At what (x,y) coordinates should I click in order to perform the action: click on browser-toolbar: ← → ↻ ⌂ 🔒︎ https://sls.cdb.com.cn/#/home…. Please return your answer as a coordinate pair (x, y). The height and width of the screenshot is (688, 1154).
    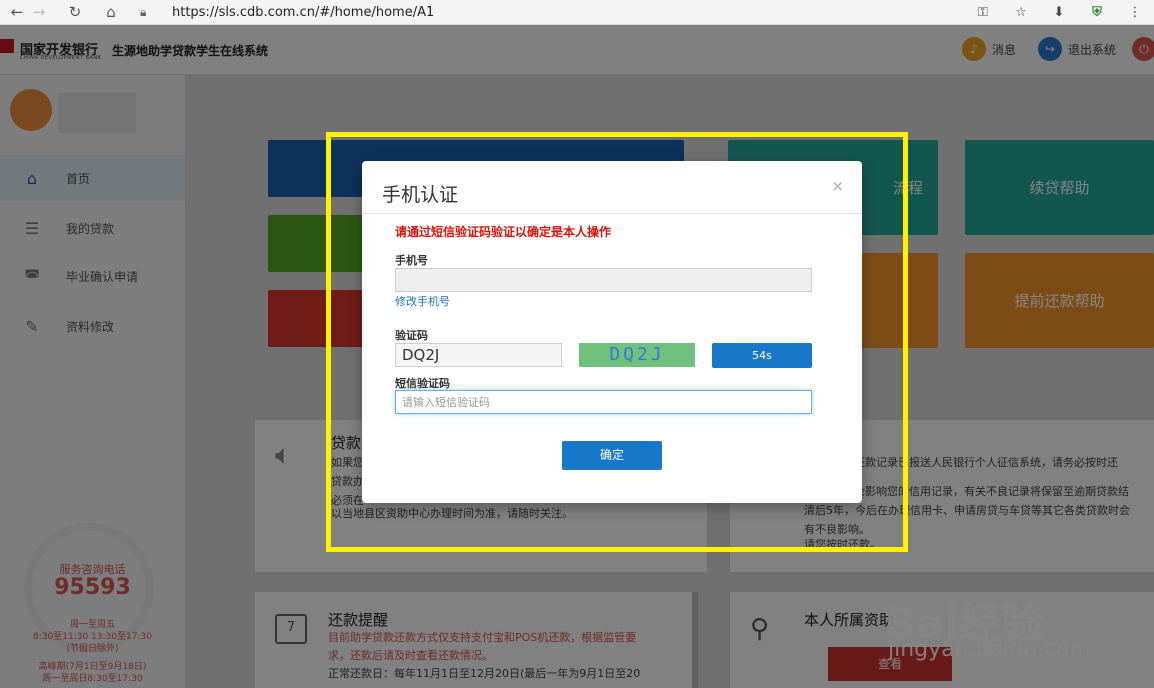
    Looking at the image, I should click on (577, 12).